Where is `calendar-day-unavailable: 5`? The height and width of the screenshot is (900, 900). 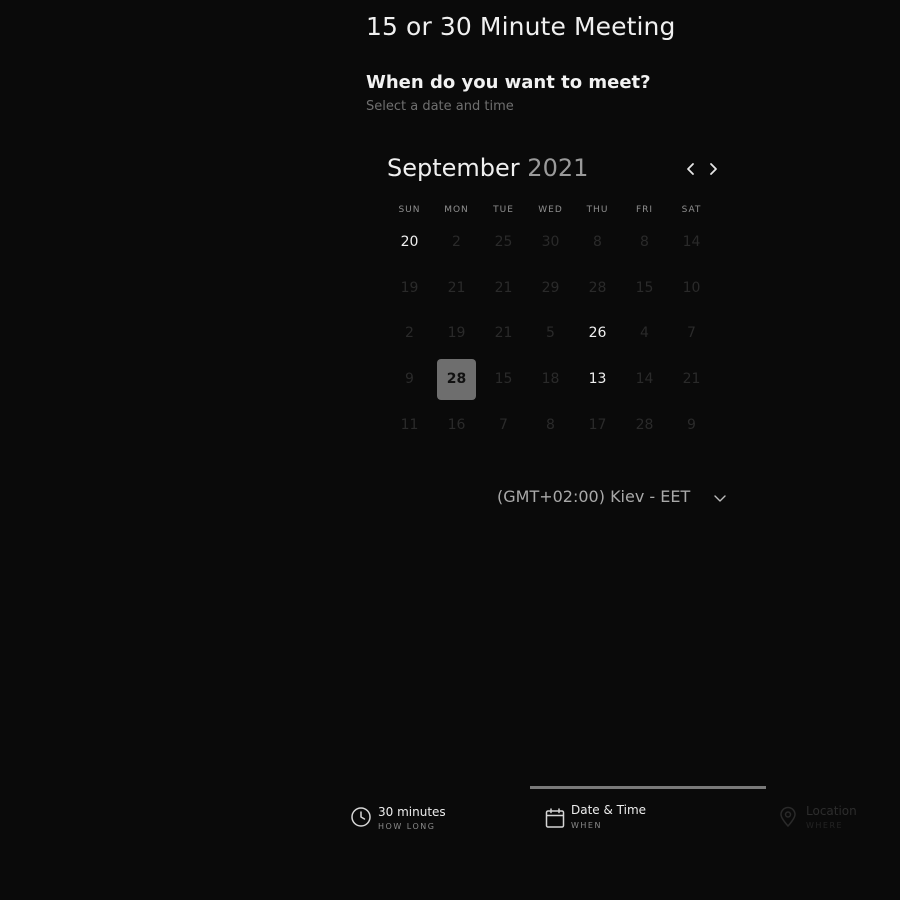 calendar-day-unavailable: 5 is located at coordinates (550, 333).